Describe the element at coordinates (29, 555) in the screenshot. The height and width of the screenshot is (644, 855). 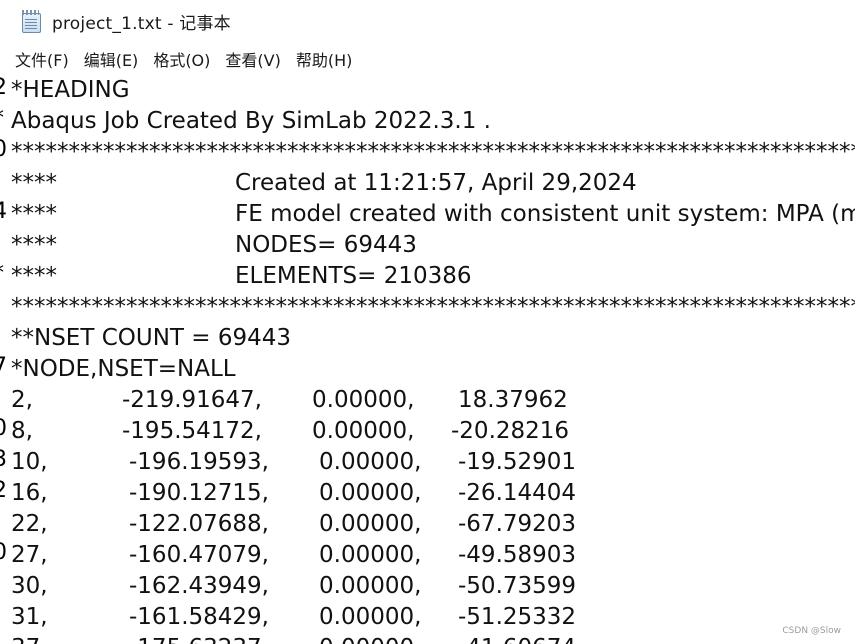
I see `node-id: 27,` at that location.